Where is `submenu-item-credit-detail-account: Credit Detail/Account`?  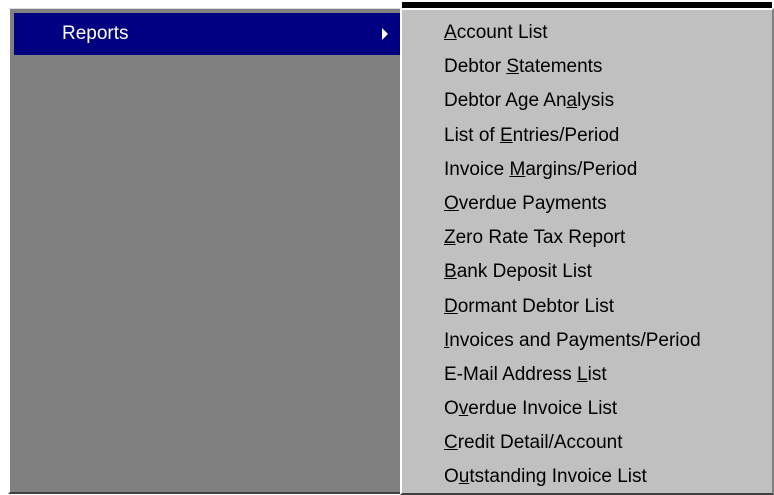 submenu-item-credit-detail-account: Credit Detail/Account is located at coordinates (587, 443).